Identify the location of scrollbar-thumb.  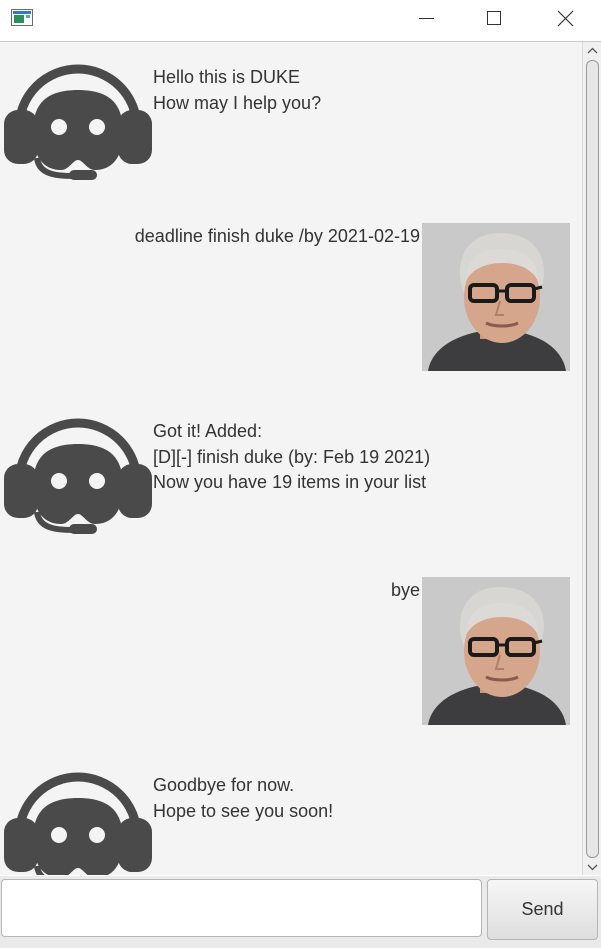
(592, 459).